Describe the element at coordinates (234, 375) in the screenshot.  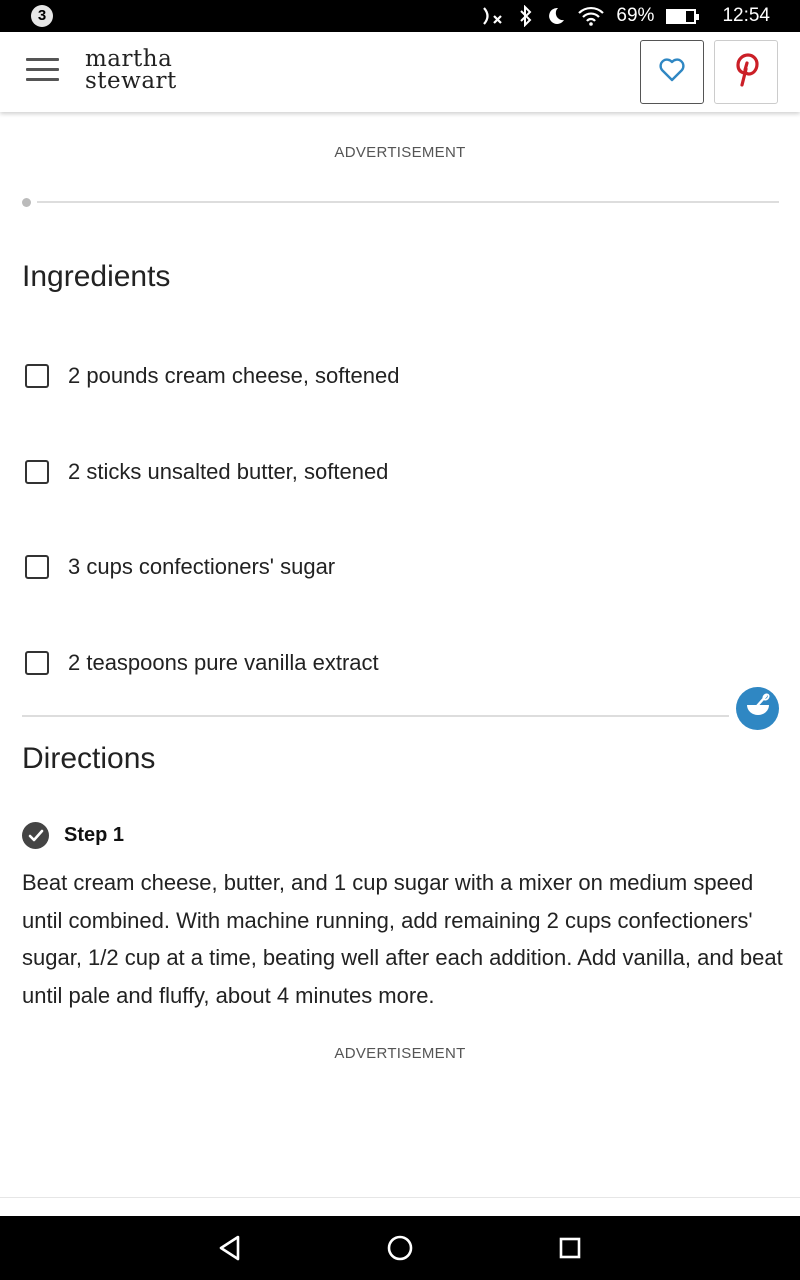
I see `ingredient-text: 2 pounds cream cheese, softened` at that location.